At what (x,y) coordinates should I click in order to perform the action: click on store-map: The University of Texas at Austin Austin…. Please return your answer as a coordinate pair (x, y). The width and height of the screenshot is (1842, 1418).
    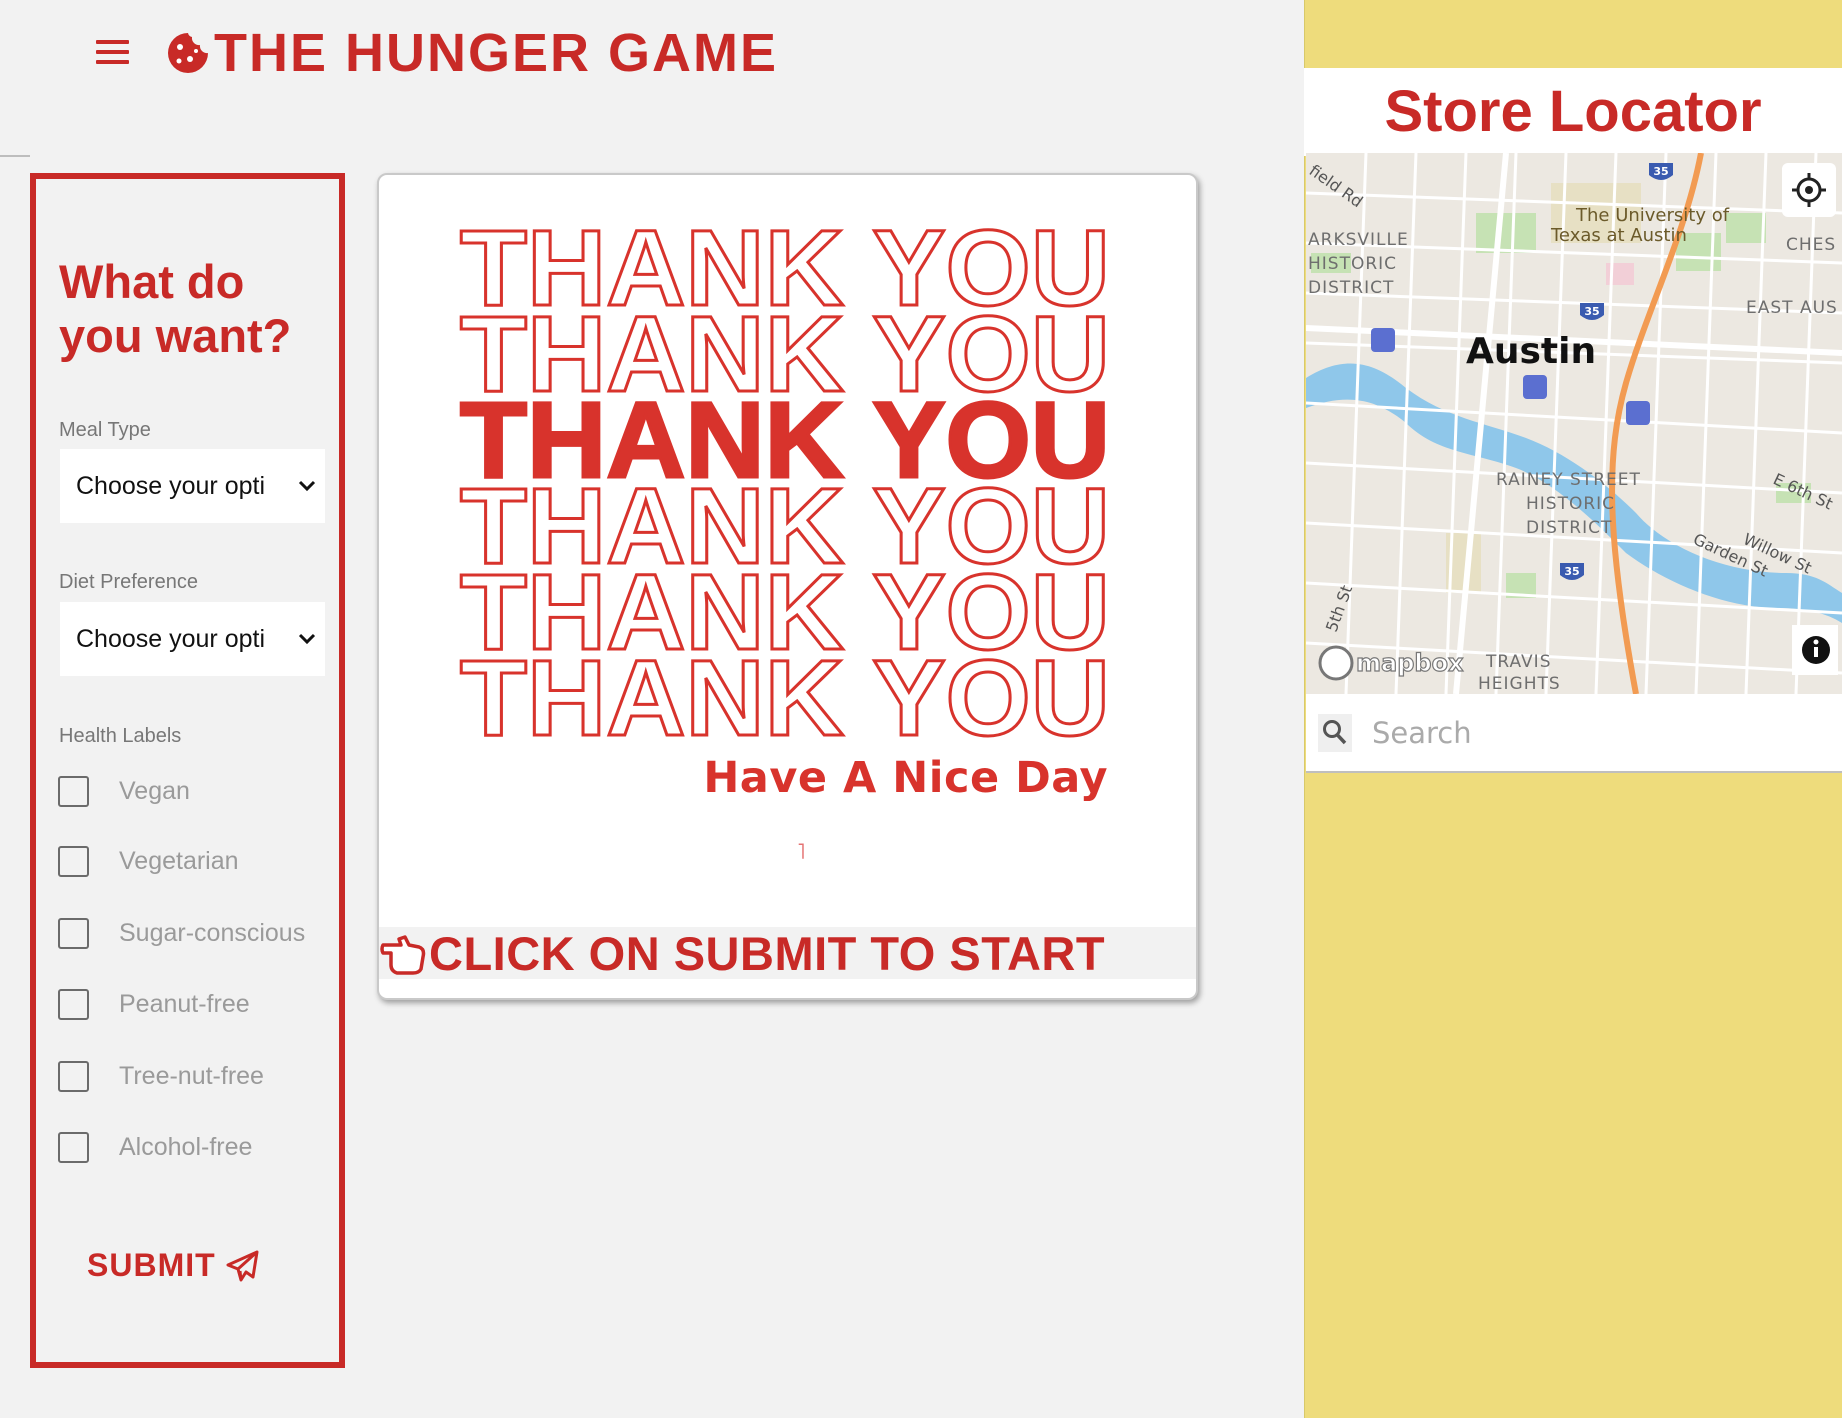
    Looking at the image, I should click on (1574, 423).